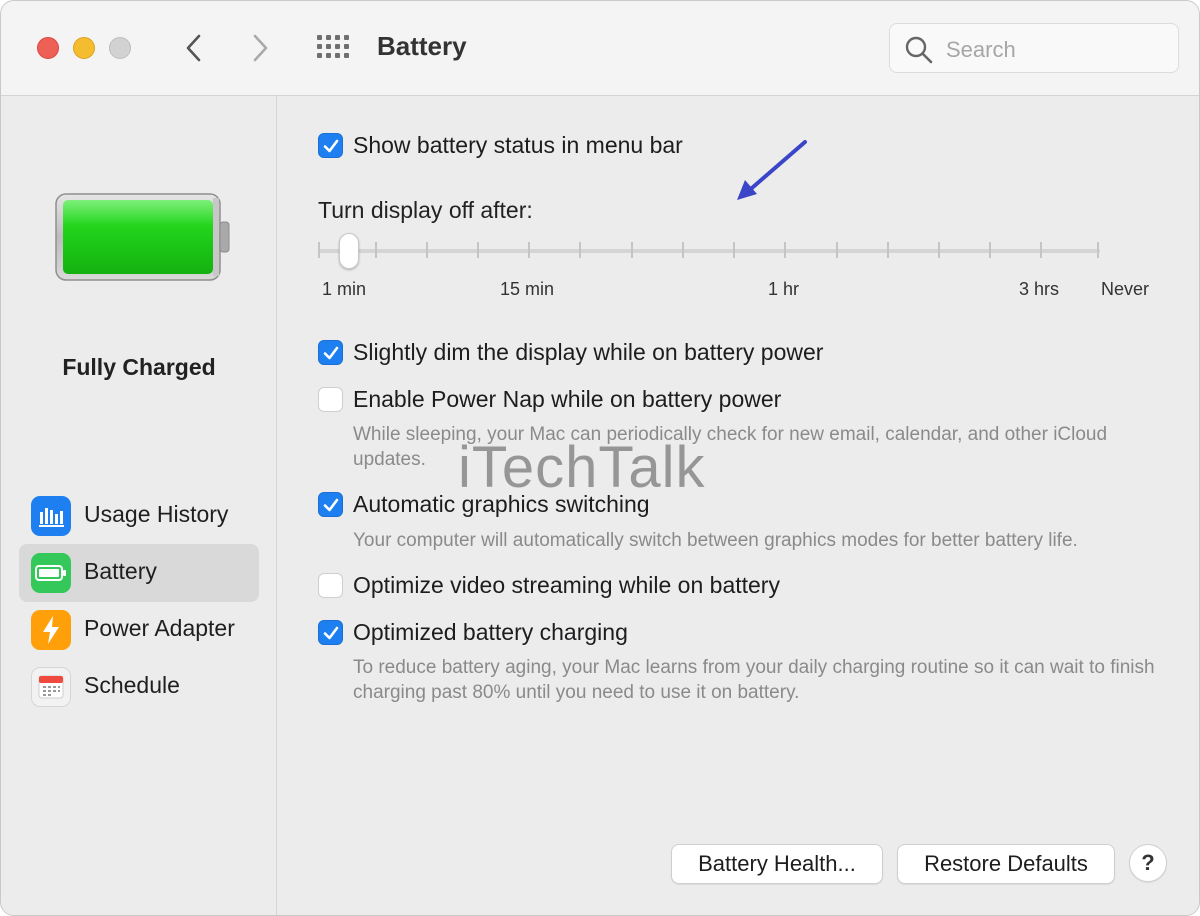 Image resolution: width=1200 pixels, height=916 pixels. What do you see at coordinates (139, 367) in the screenshot?
I see `battery-status-text: Fully Charged` at bounding box center [139, 367].